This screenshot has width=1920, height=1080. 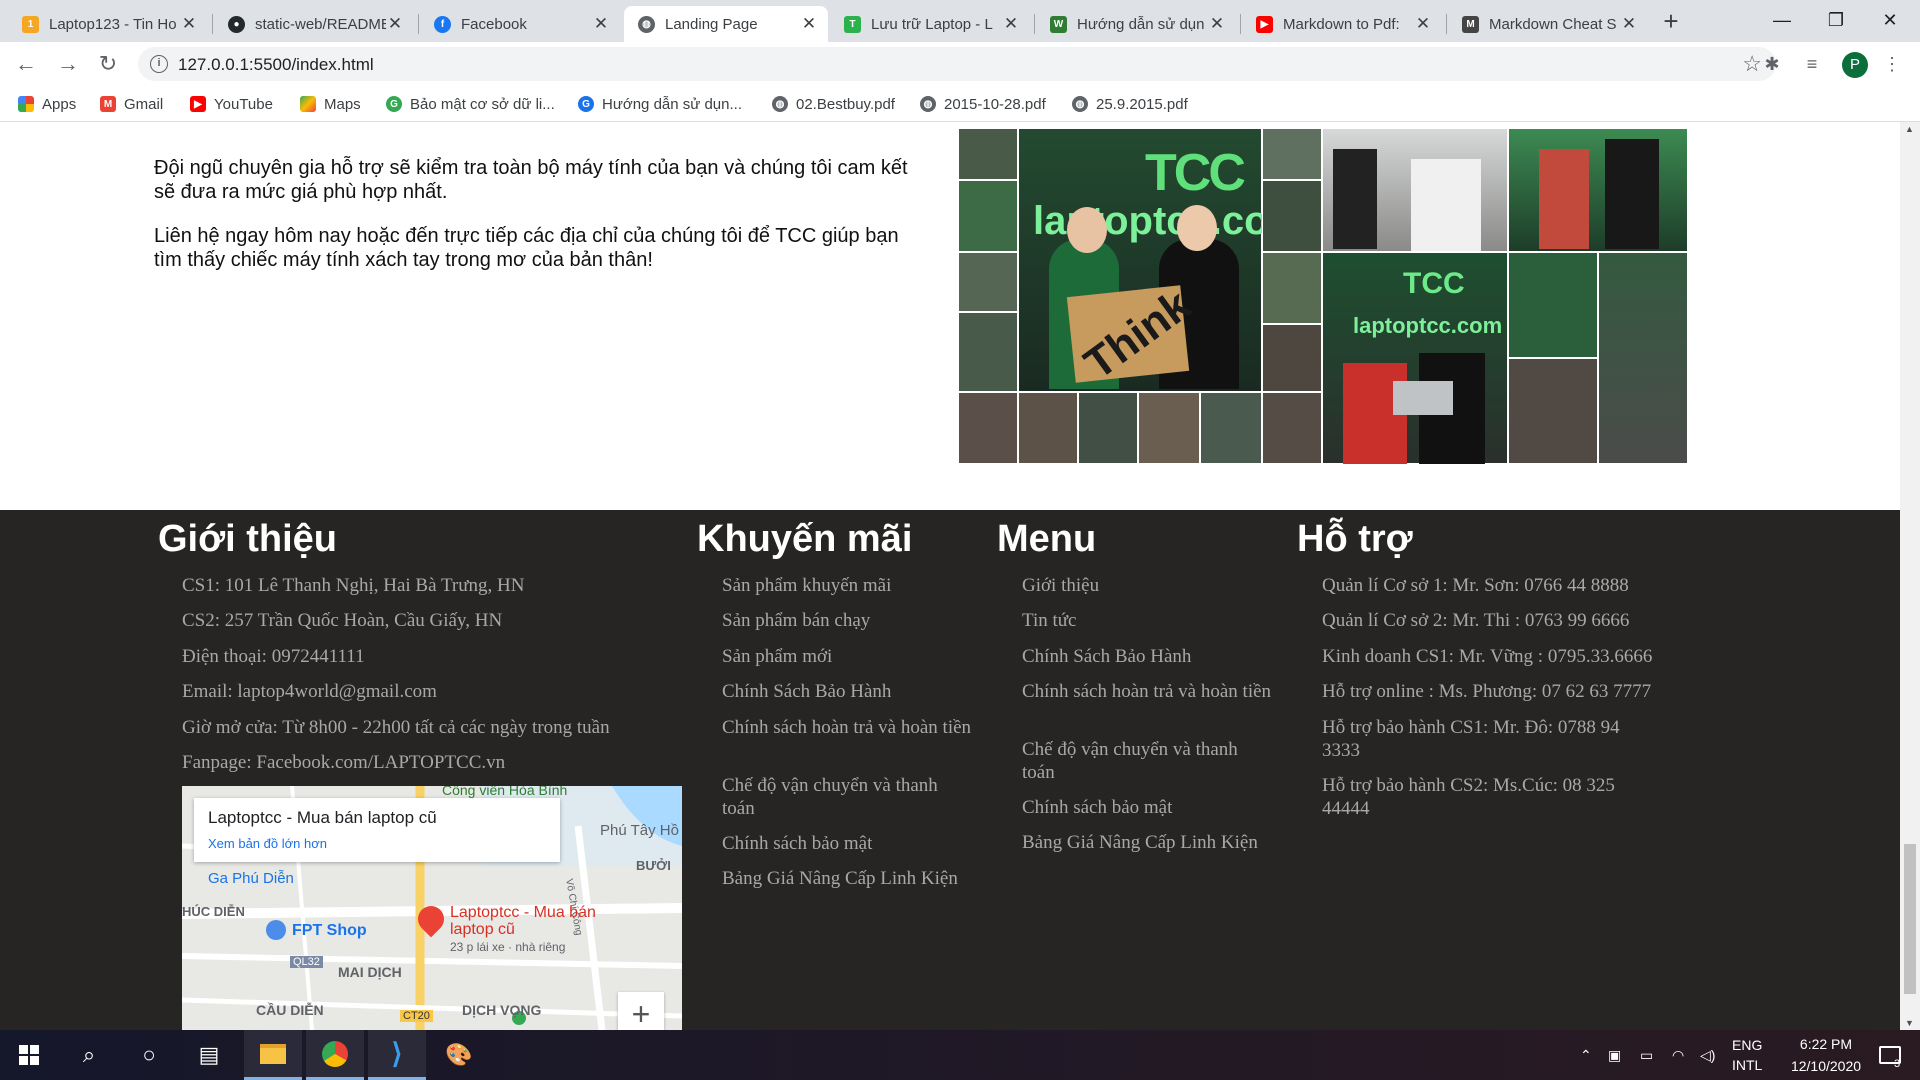 What do you see at coordinates (397, 1055) in the screenshot?
I see `vscode-icon: ⟩` at bounding box center [397, 1055].